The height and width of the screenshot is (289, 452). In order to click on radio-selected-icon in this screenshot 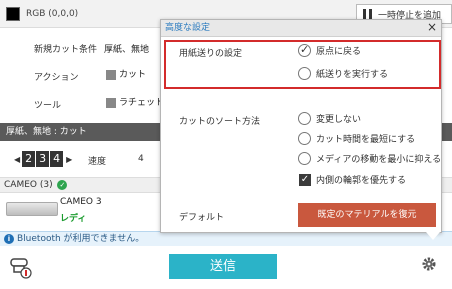, I will do `click(304, 50)`.